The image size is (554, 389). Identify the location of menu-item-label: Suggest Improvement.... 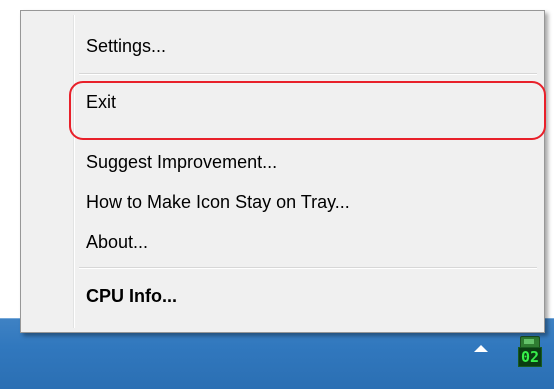
(182, 162).